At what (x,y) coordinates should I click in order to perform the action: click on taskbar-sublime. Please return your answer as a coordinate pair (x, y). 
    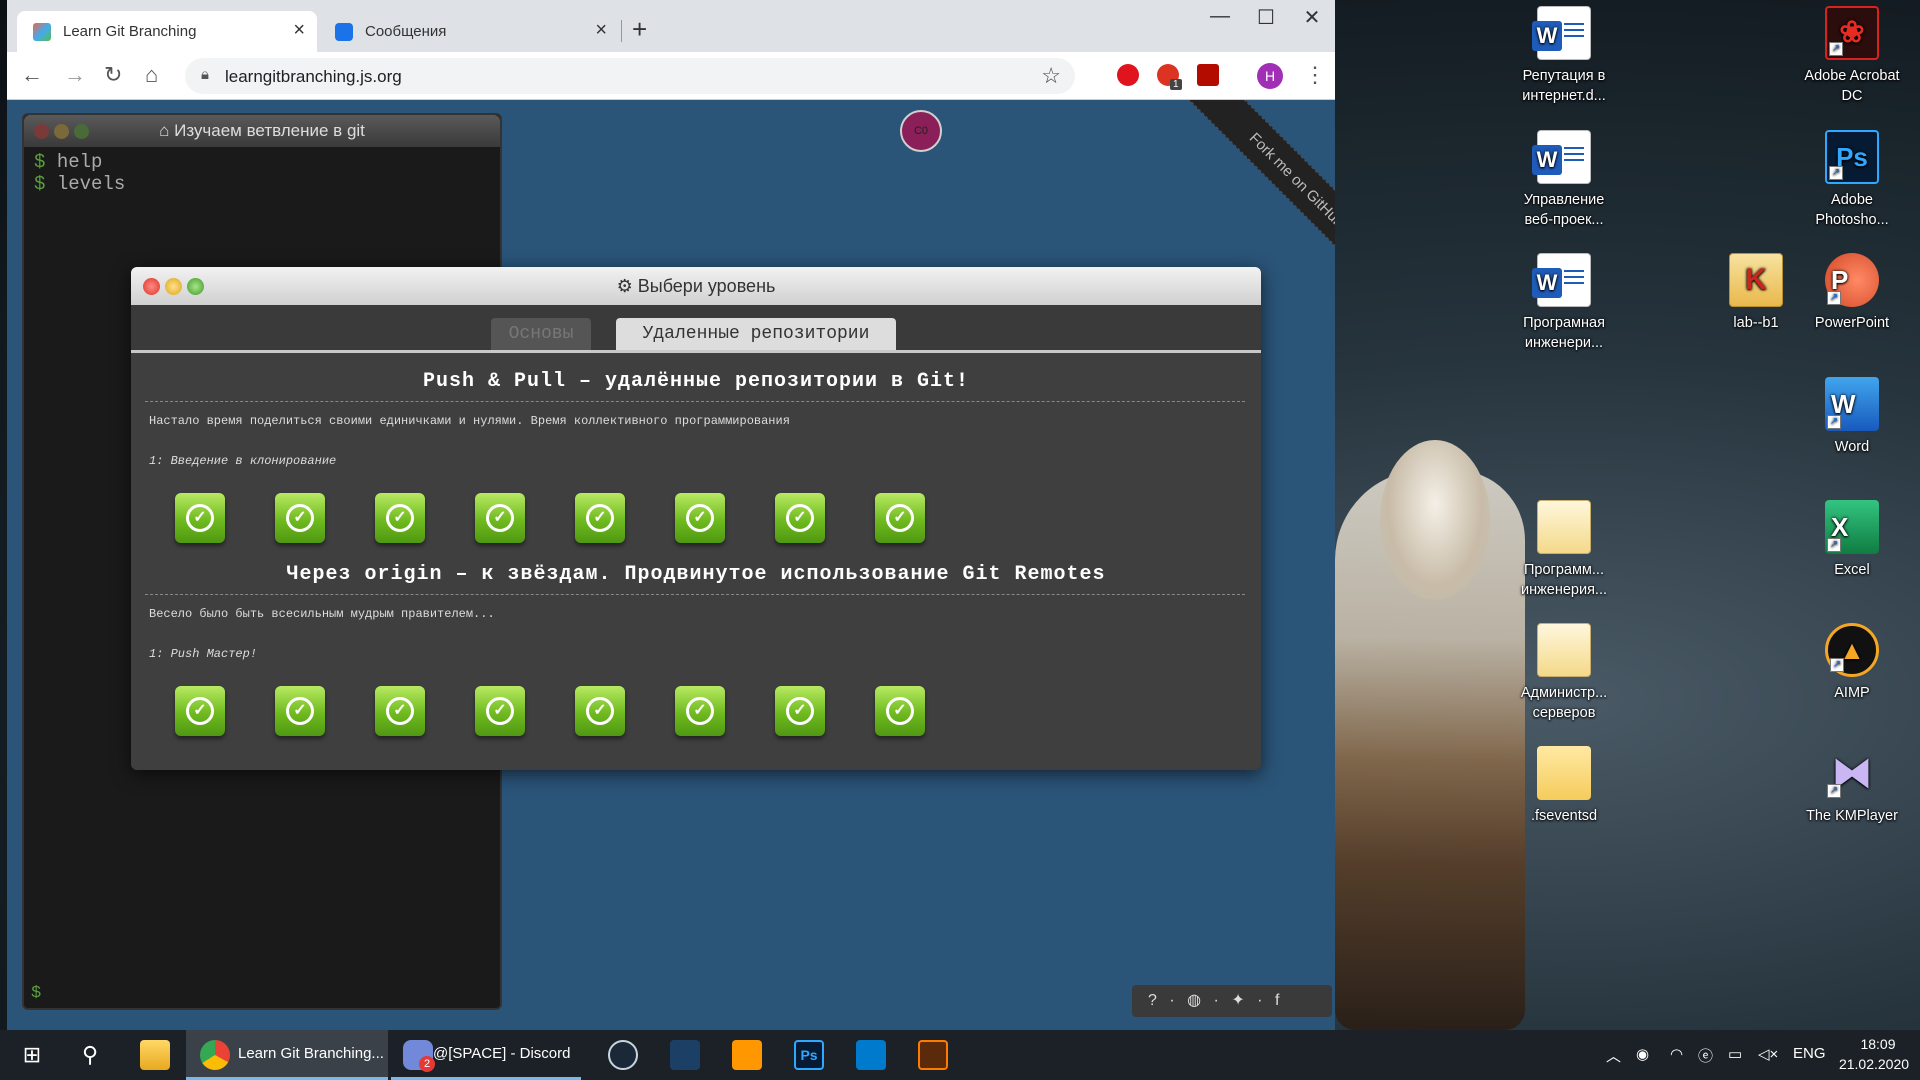
    Looking at the image, I should click on (747, 1055).